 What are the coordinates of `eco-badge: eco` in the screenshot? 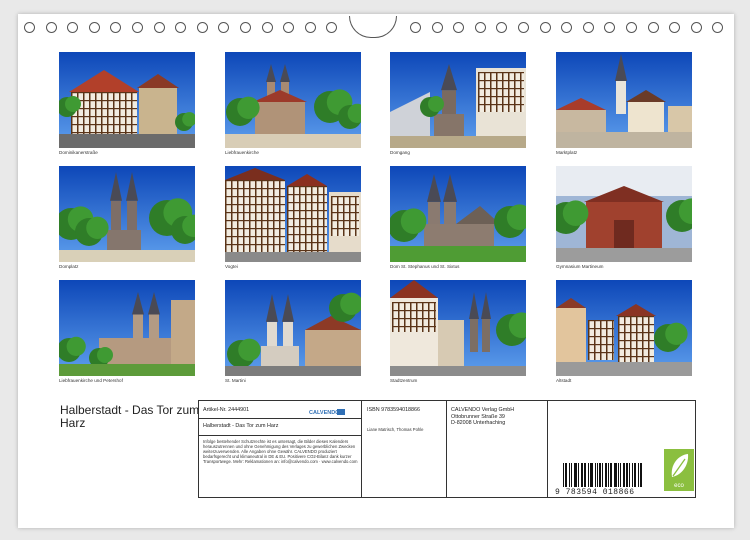 It's located at (679, 470).